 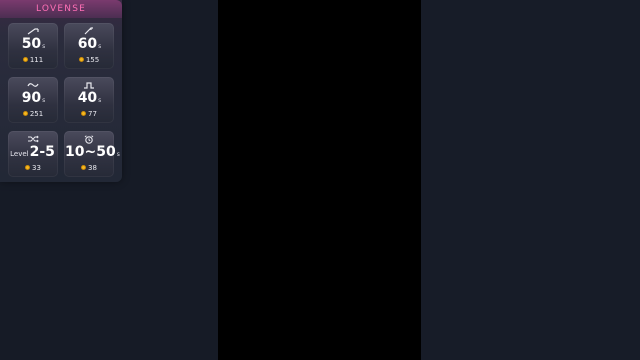 What do you see at coordinates (89, 85) in the screenshot?
I see `pulse-icon` at bounding box center [89, 85].